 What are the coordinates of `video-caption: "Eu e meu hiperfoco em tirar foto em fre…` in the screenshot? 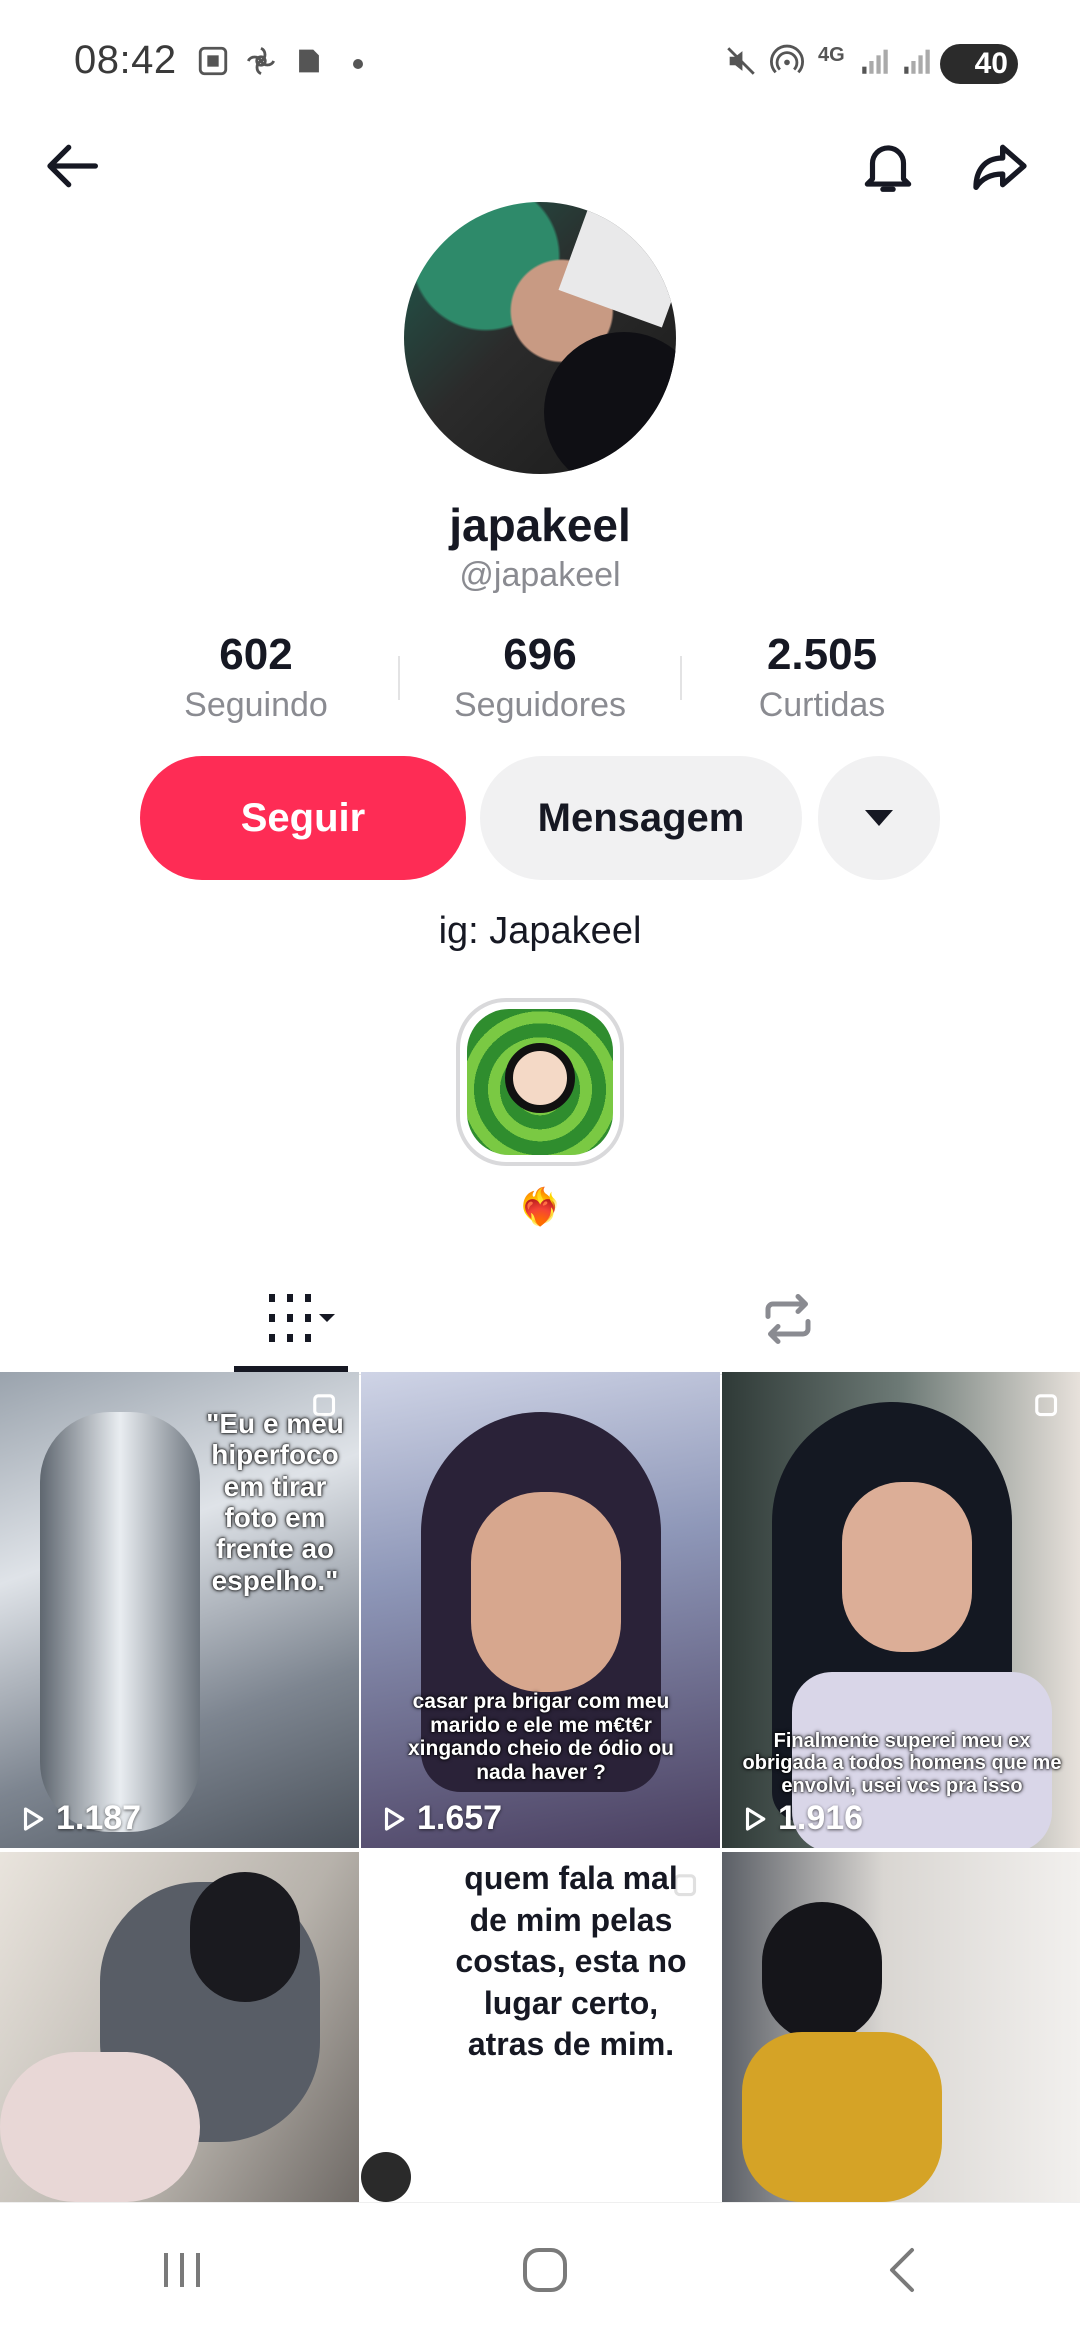 It's located at (275, 1502).